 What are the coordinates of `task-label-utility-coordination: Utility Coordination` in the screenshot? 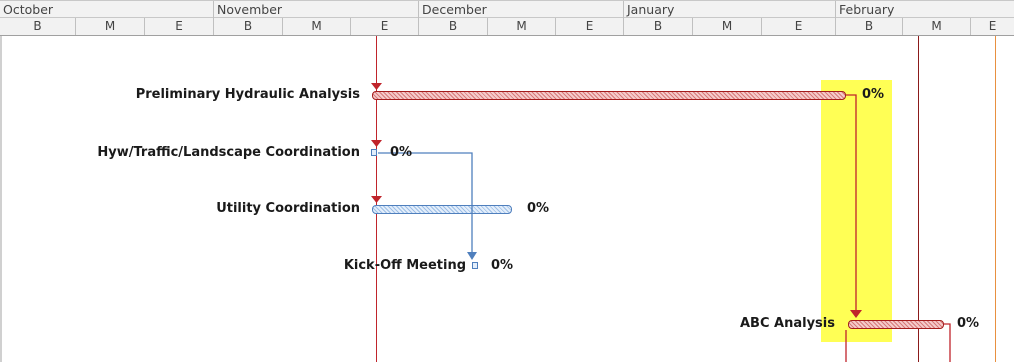 It's located at (288, 208).